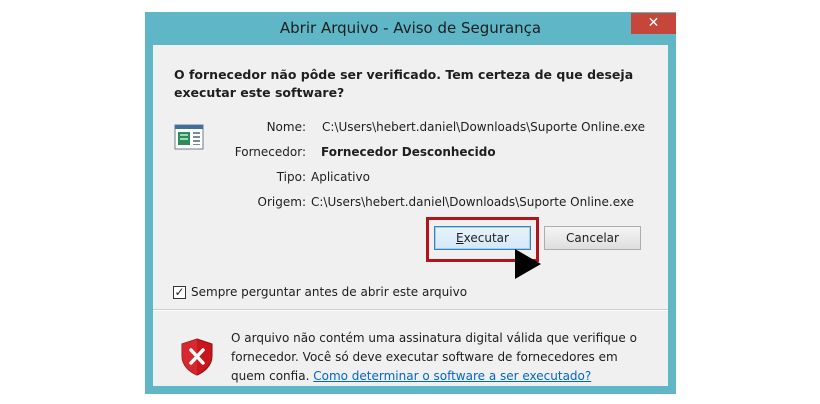 The width and height of the screenshot is (820, 404). I want to click on field-value-type: Aplicativo, so click(340, 177).